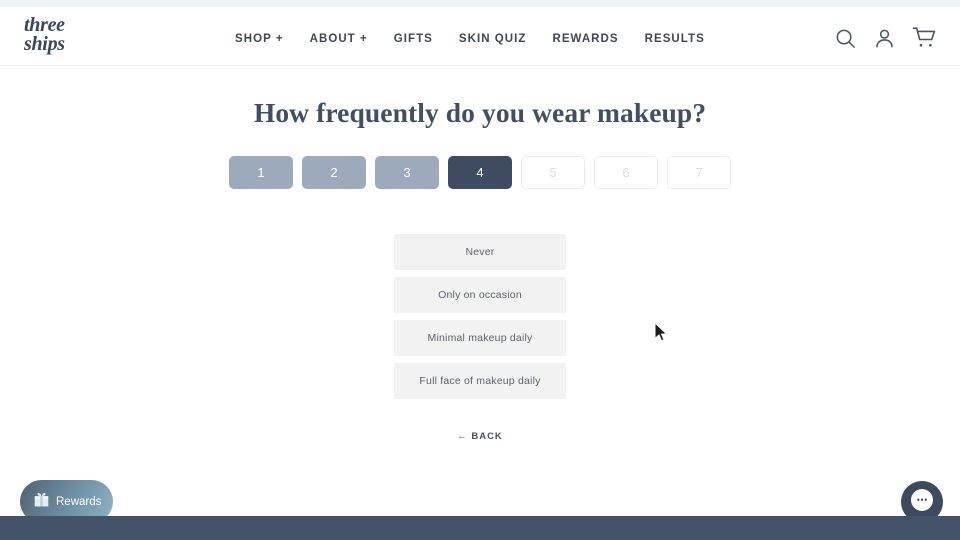 The height and width of the screenshot is (540, 960). Describe the element at coordinates (407, 172) in the screenshot. I see `step-3: 3` at that location.